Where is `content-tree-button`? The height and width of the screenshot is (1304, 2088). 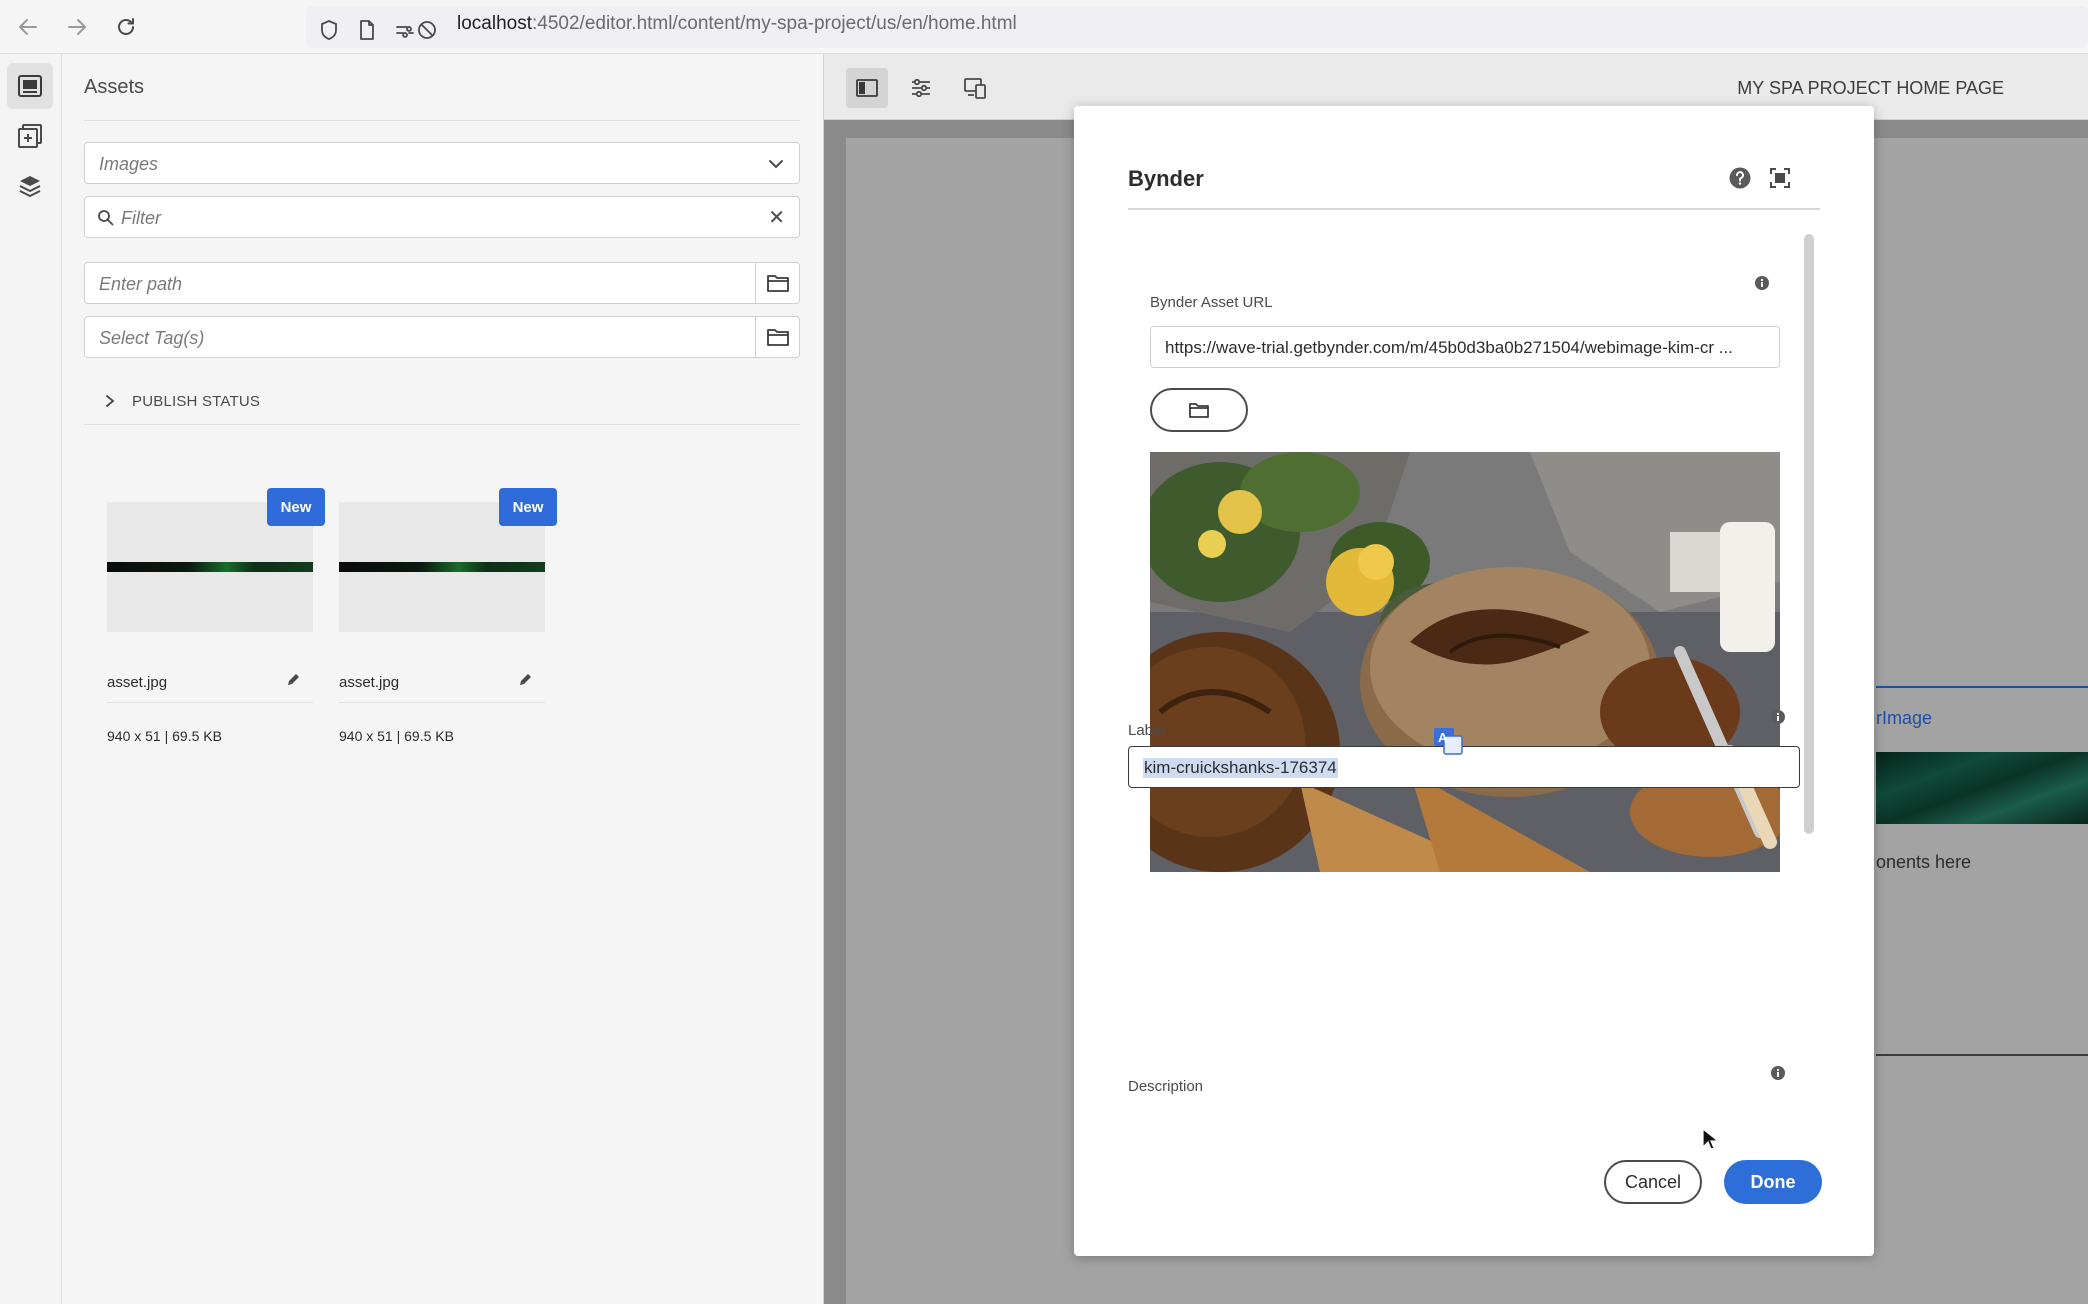
content-tree-button is located at coordinates (30, 186).